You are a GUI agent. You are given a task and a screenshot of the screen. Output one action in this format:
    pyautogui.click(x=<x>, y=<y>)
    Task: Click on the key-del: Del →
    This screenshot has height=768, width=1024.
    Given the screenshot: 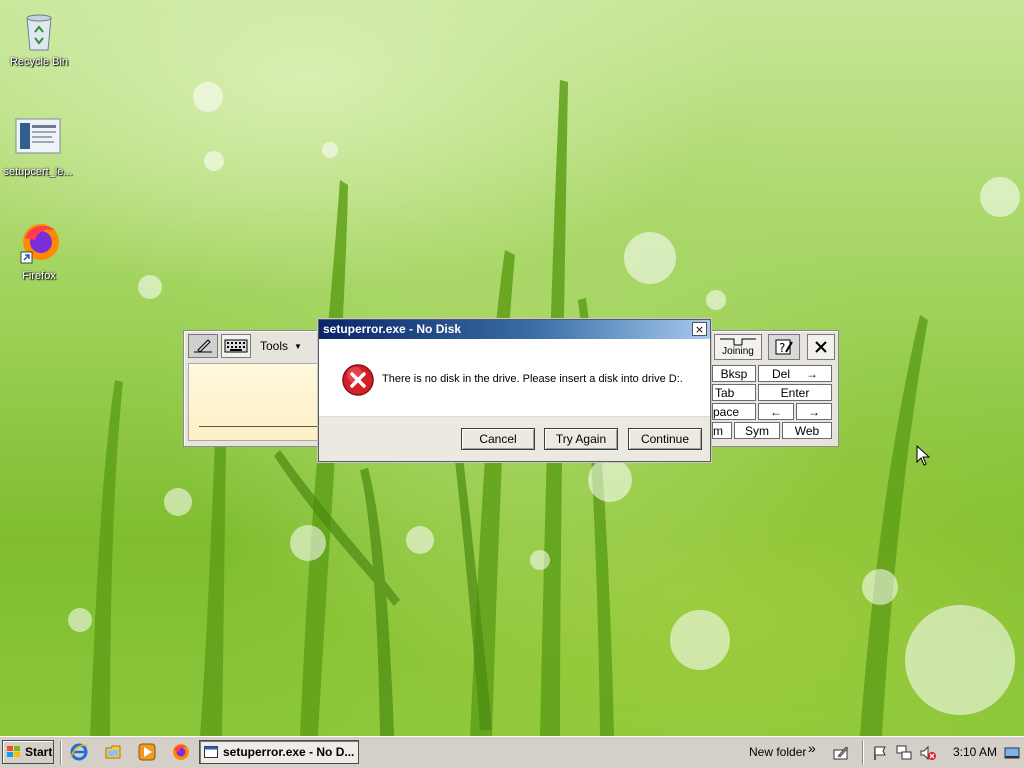 What is the action you would take?
    pyautogui.click(x=795, y=373)
    